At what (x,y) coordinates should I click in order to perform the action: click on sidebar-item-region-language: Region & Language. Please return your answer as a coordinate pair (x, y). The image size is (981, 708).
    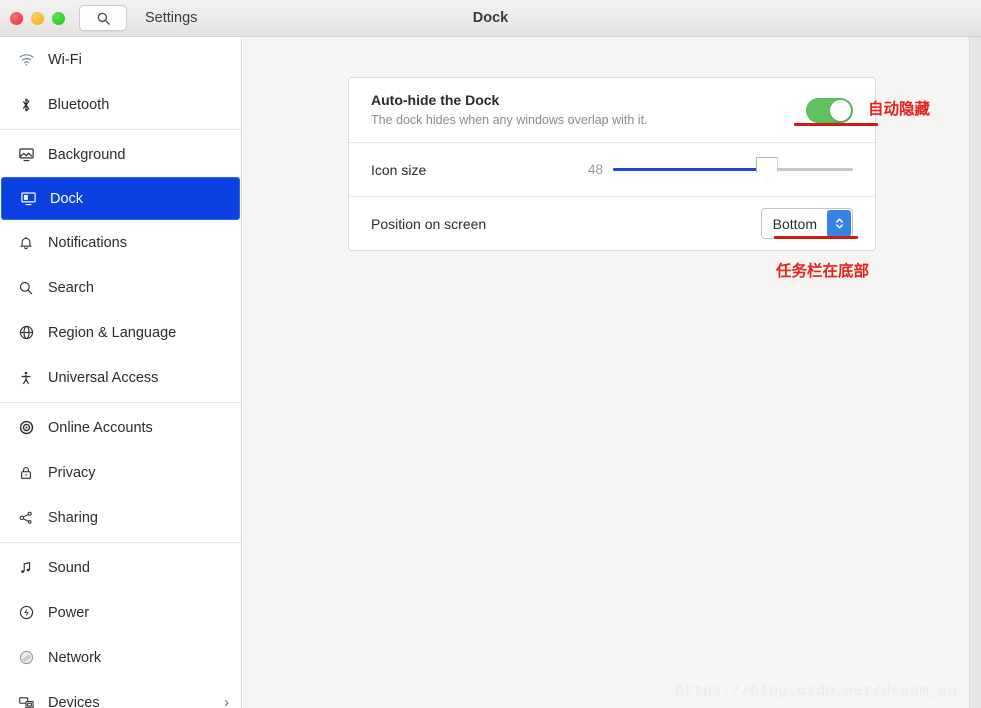
    Looking at the image, I should click on (120, 332).